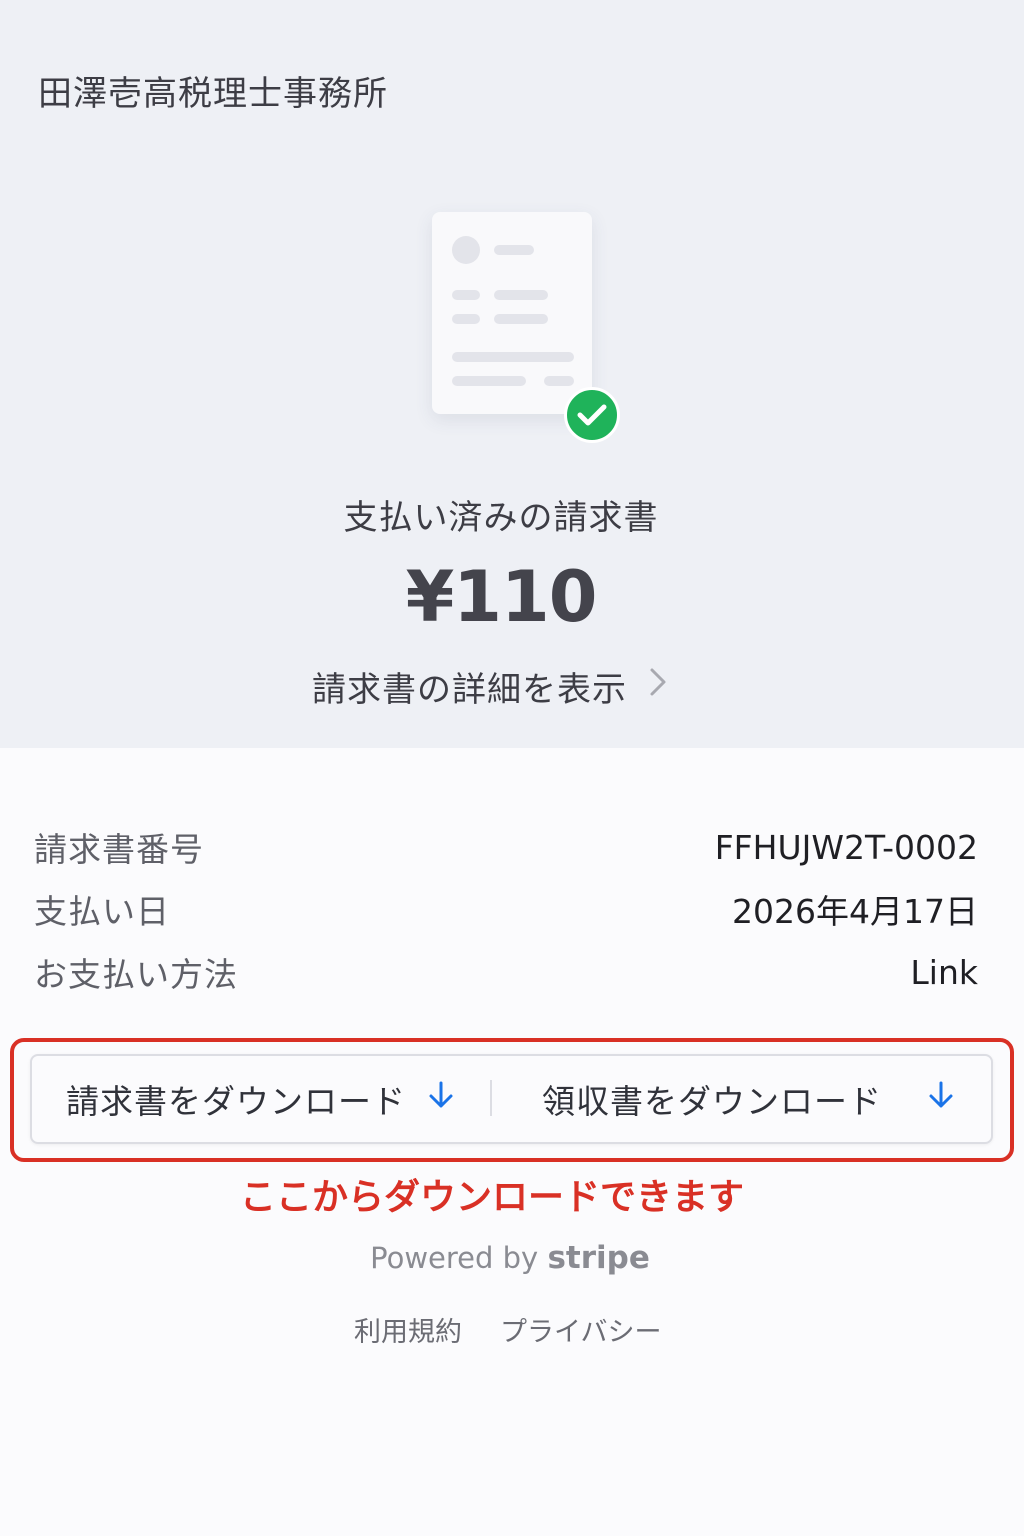  I want to click on powered-by-text: Powered by, so click(454, 1258).